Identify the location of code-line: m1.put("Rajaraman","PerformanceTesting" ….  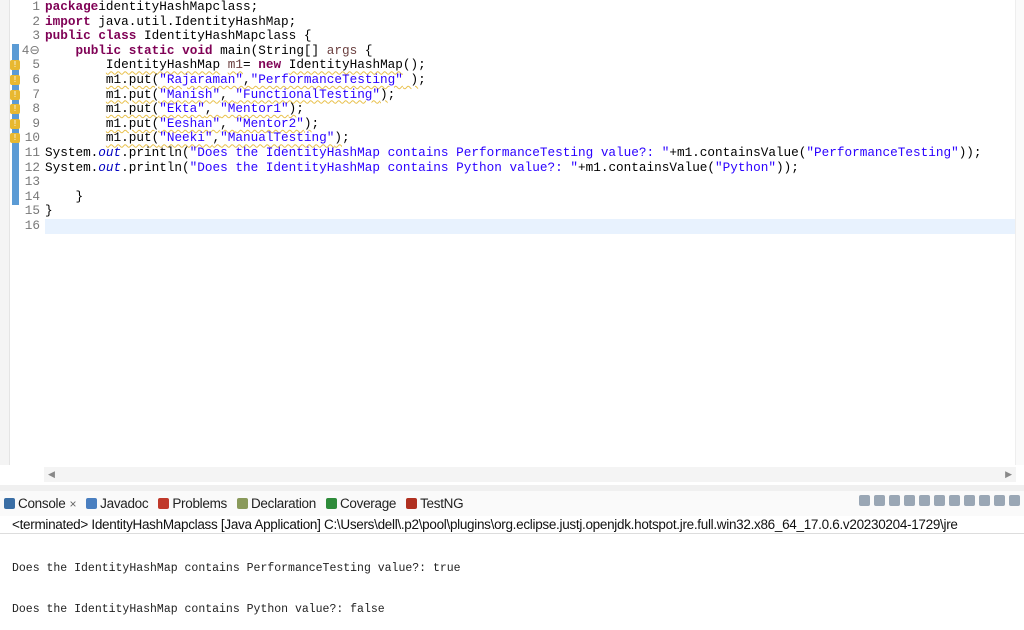
(513, 79).